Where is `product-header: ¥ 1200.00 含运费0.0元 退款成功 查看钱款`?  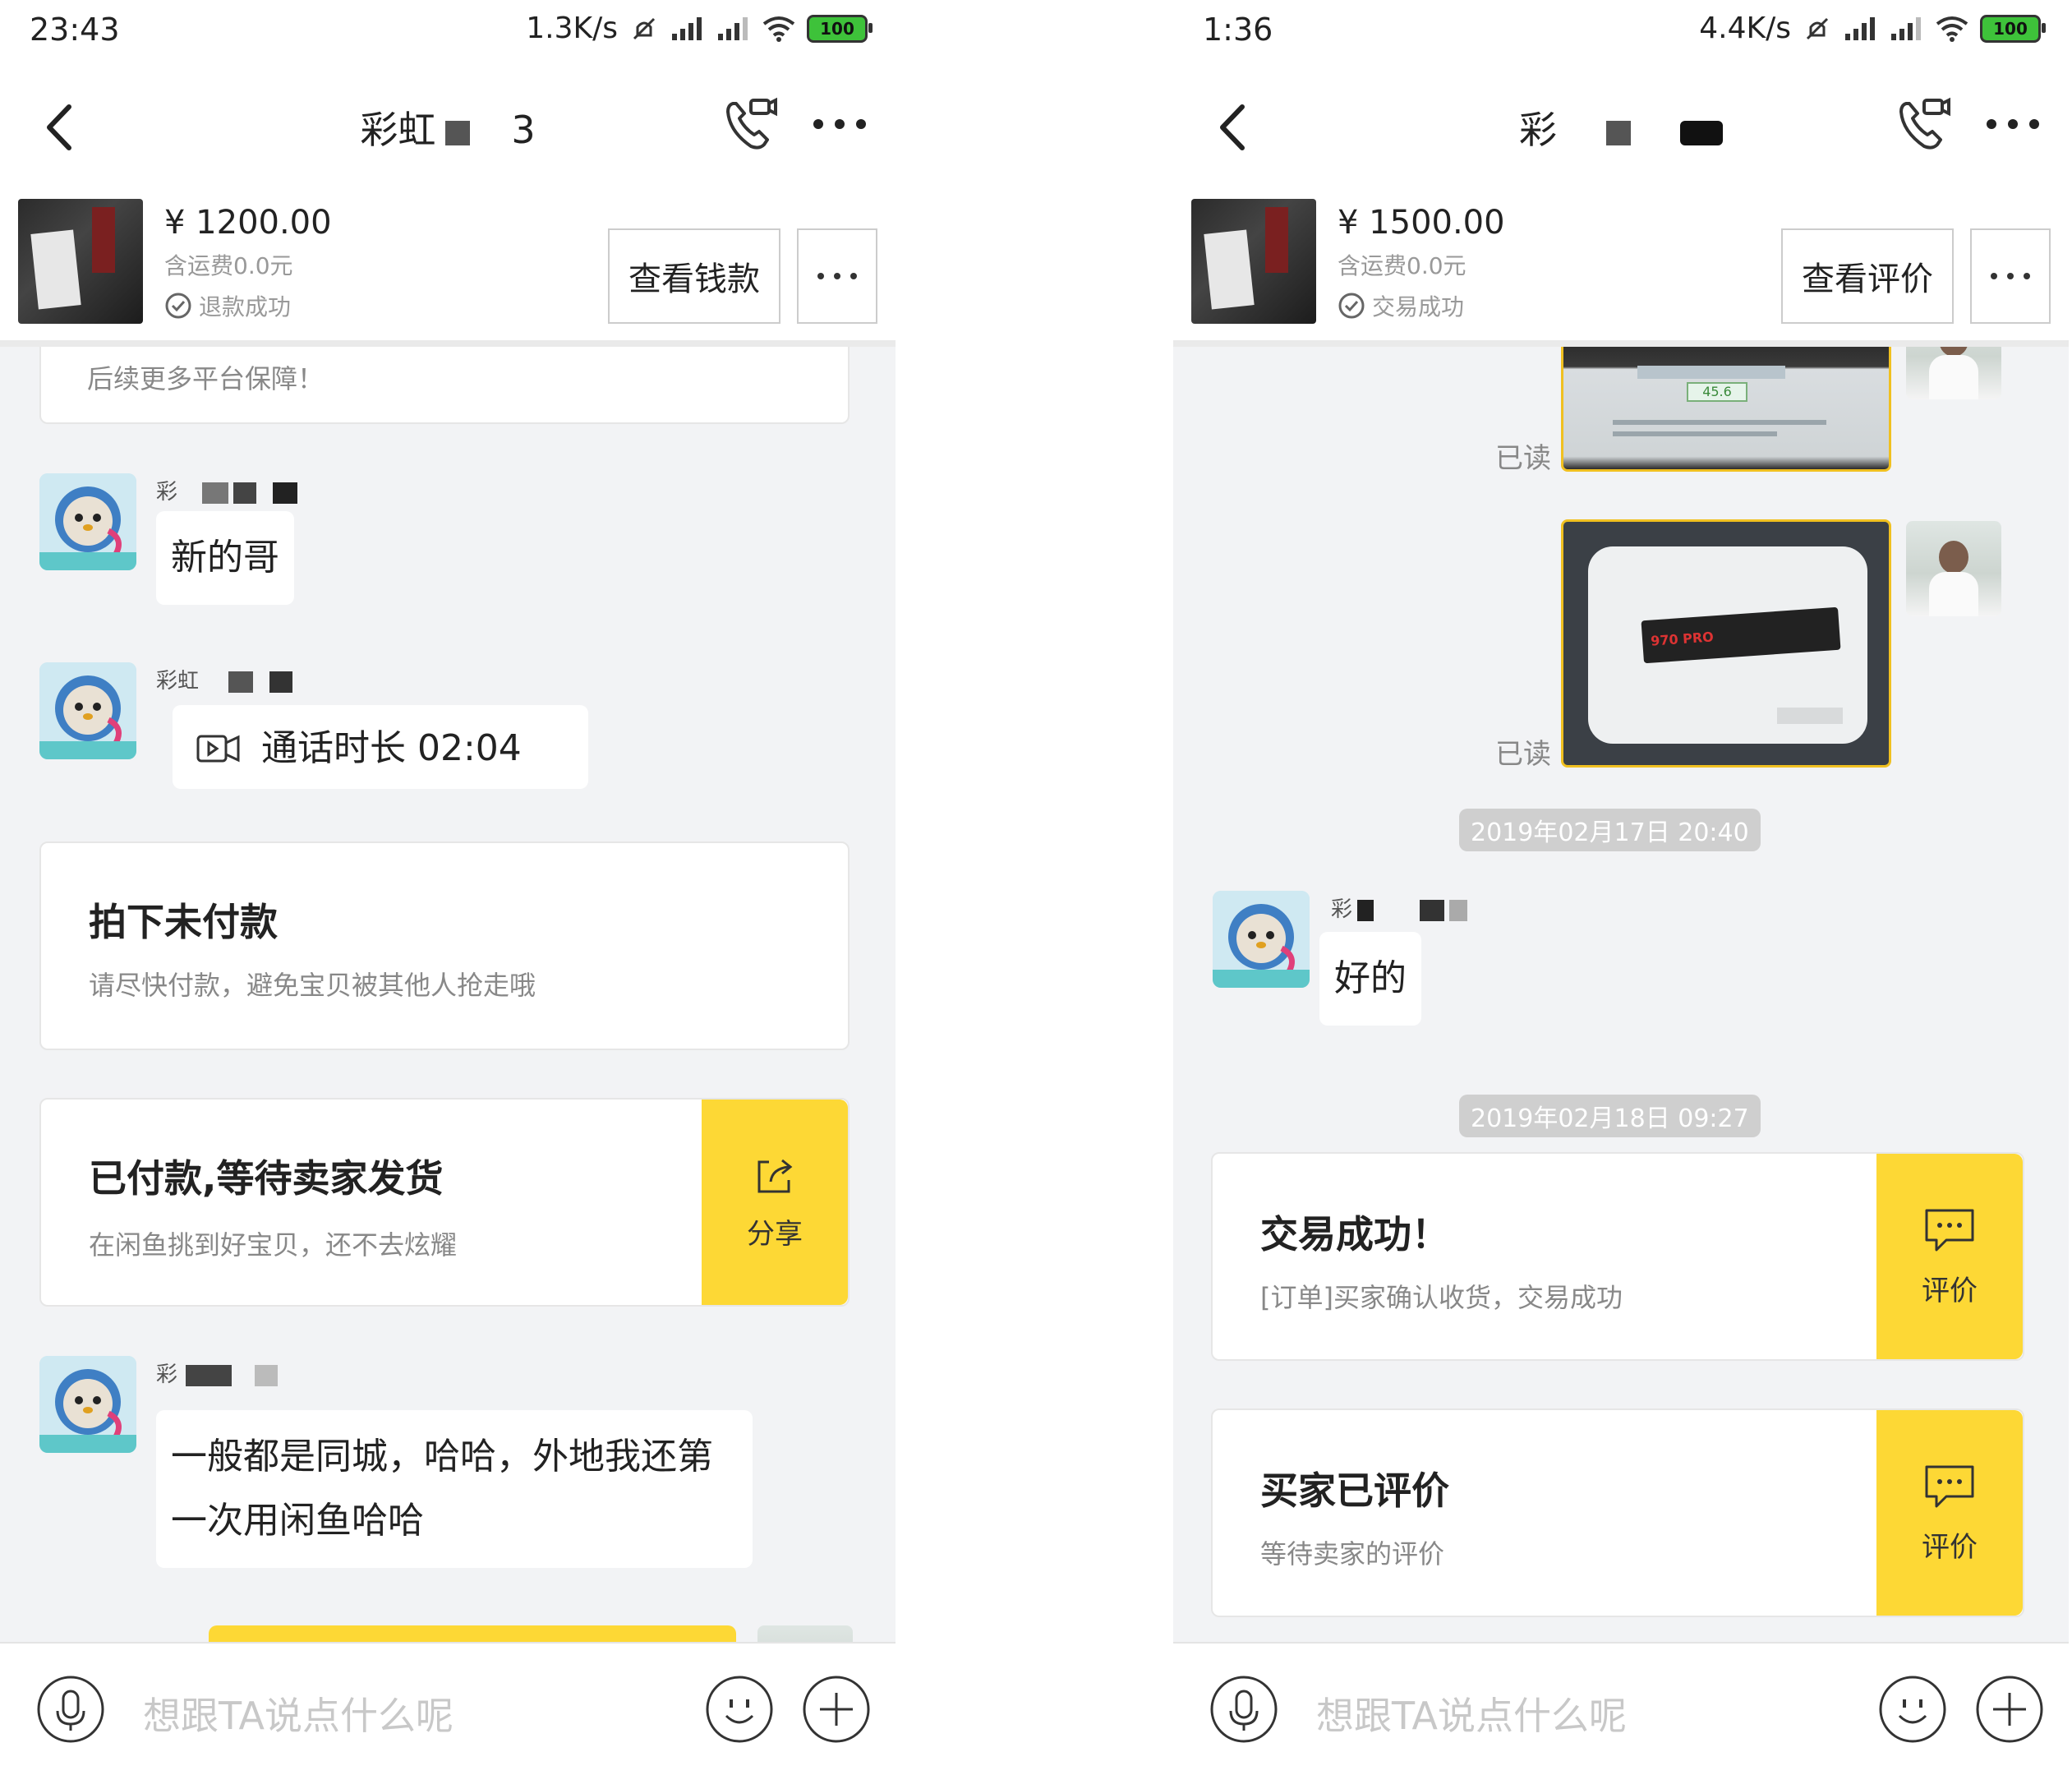 product-header: ¥ 1200.00 含运费0.0元 退款成功 查看钱款 is located at coordinates (448, 264).